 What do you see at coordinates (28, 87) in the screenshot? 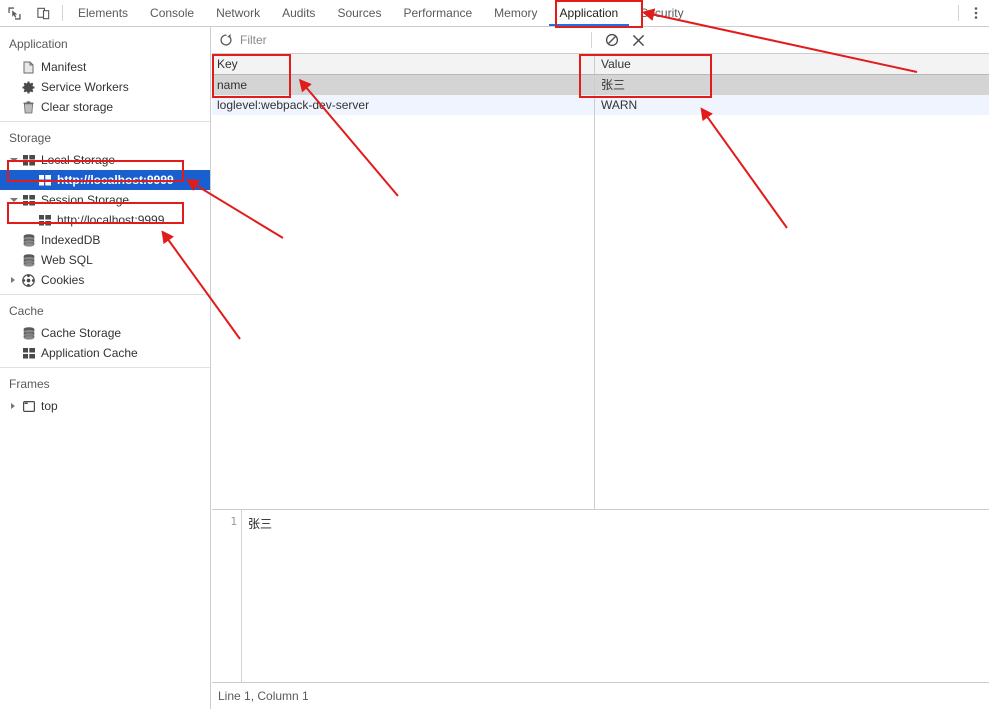
I see `gear-icon` at bounding box center [28, 87].